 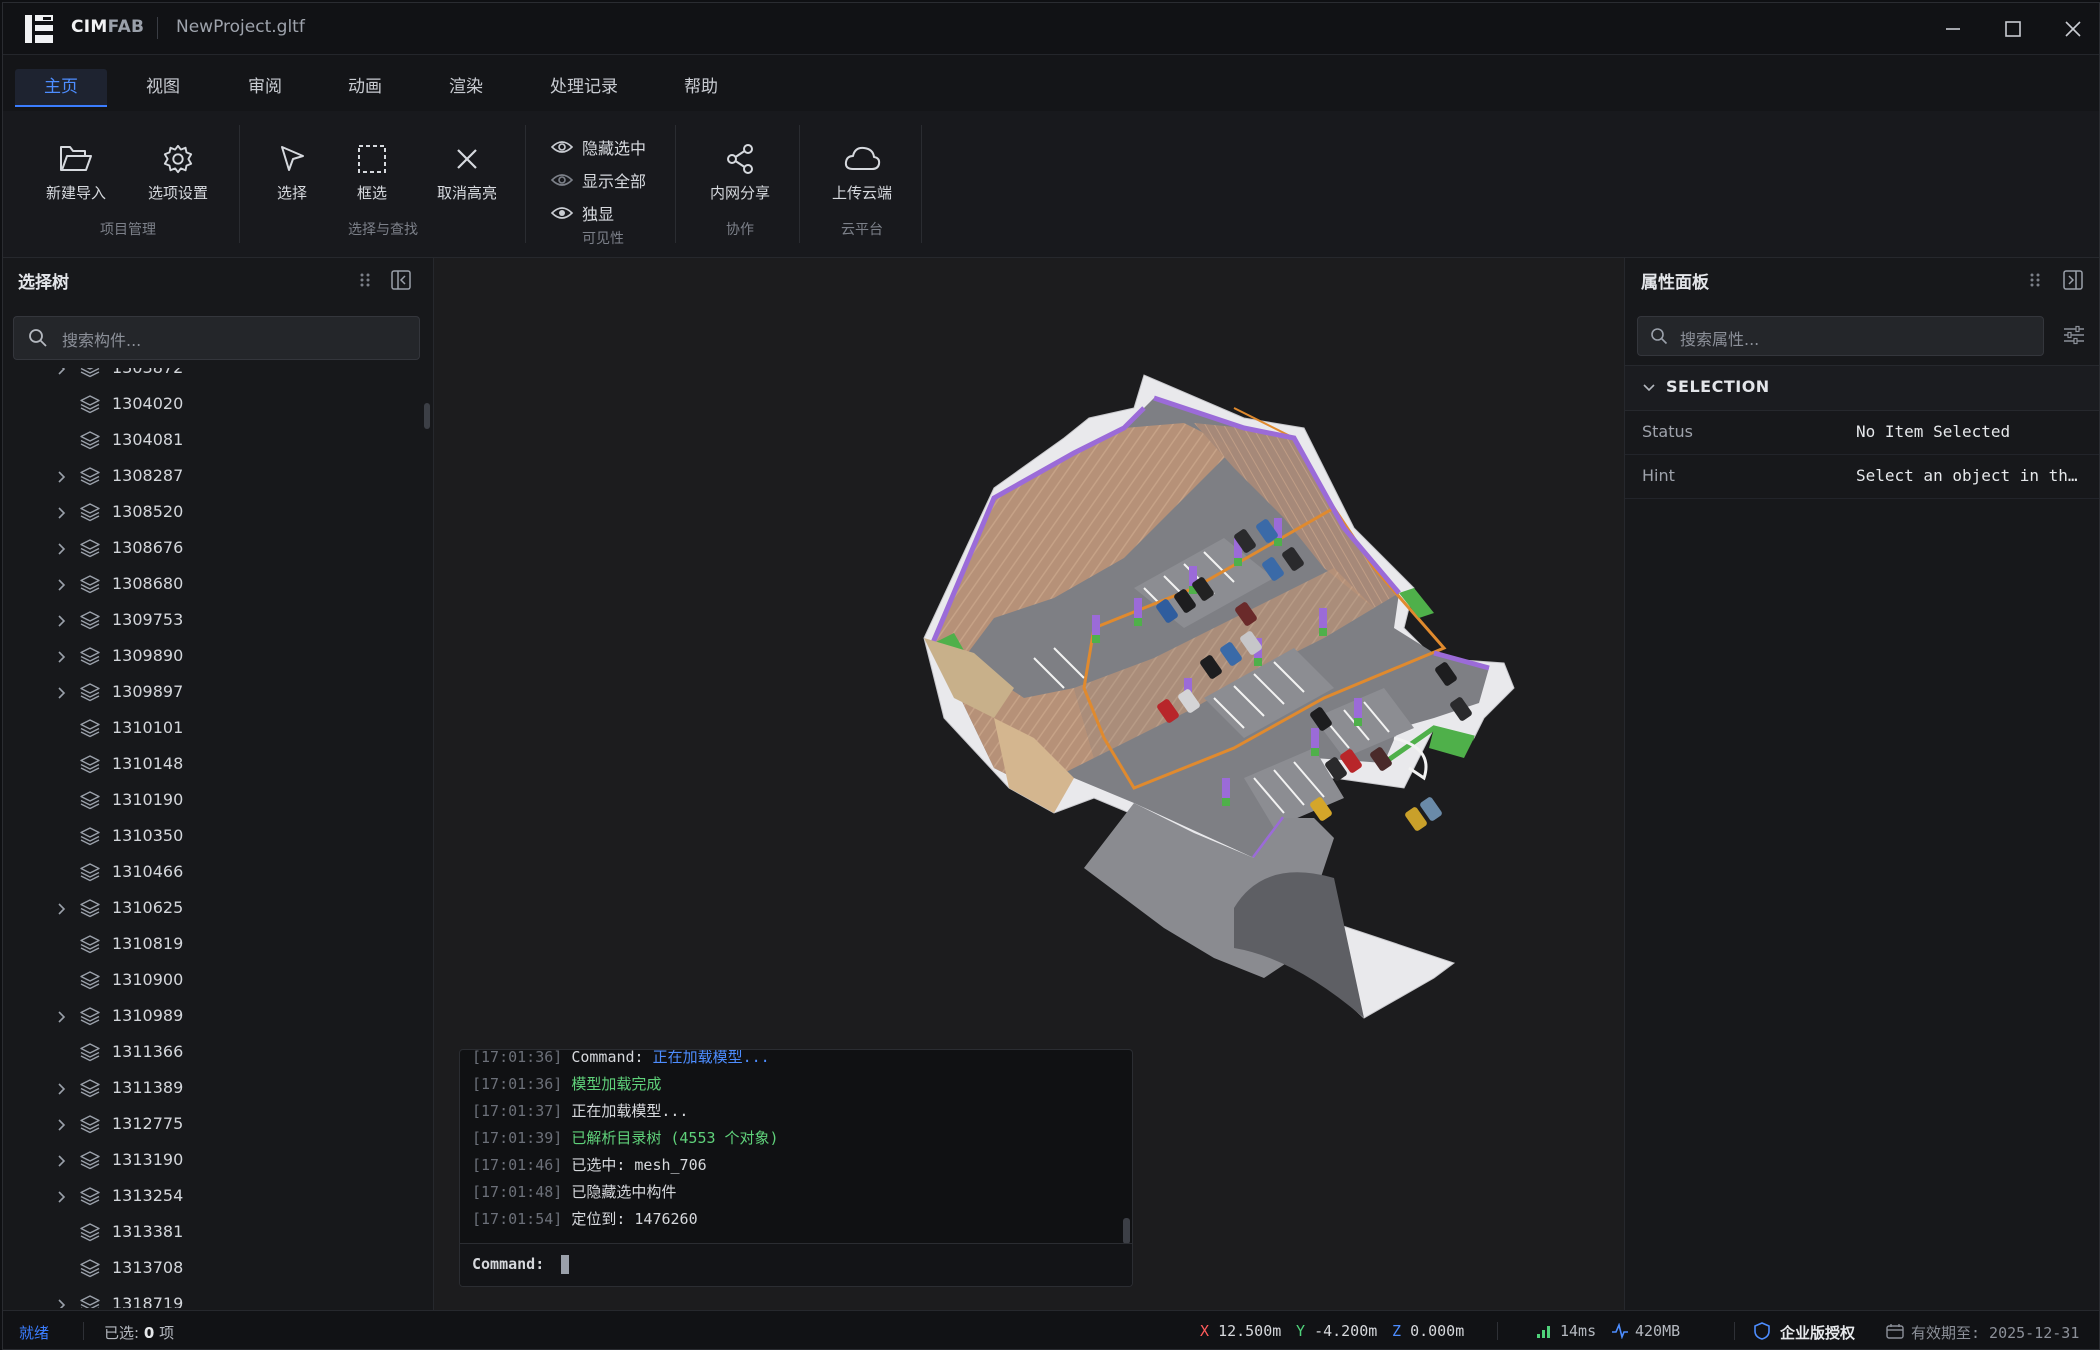 What do you see at coordinates (213, 377) in the screenshot?
I see `tree-row: 1303872` at bounding box center [213, 377].